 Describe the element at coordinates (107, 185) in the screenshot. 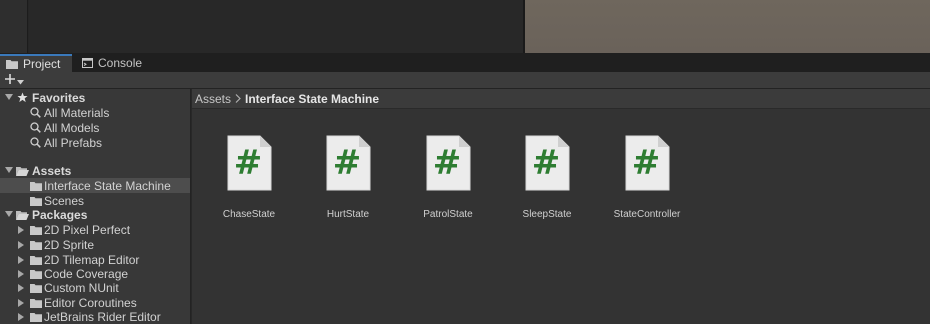

I see `assets-item-label: Interface State Machine` at that location.